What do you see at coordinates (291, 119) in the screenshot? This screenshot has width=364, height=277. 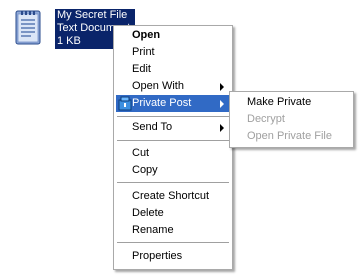 I see `private-post-submenu: Make Private Decrypt Open Private File` at bounding box center [291, 119].